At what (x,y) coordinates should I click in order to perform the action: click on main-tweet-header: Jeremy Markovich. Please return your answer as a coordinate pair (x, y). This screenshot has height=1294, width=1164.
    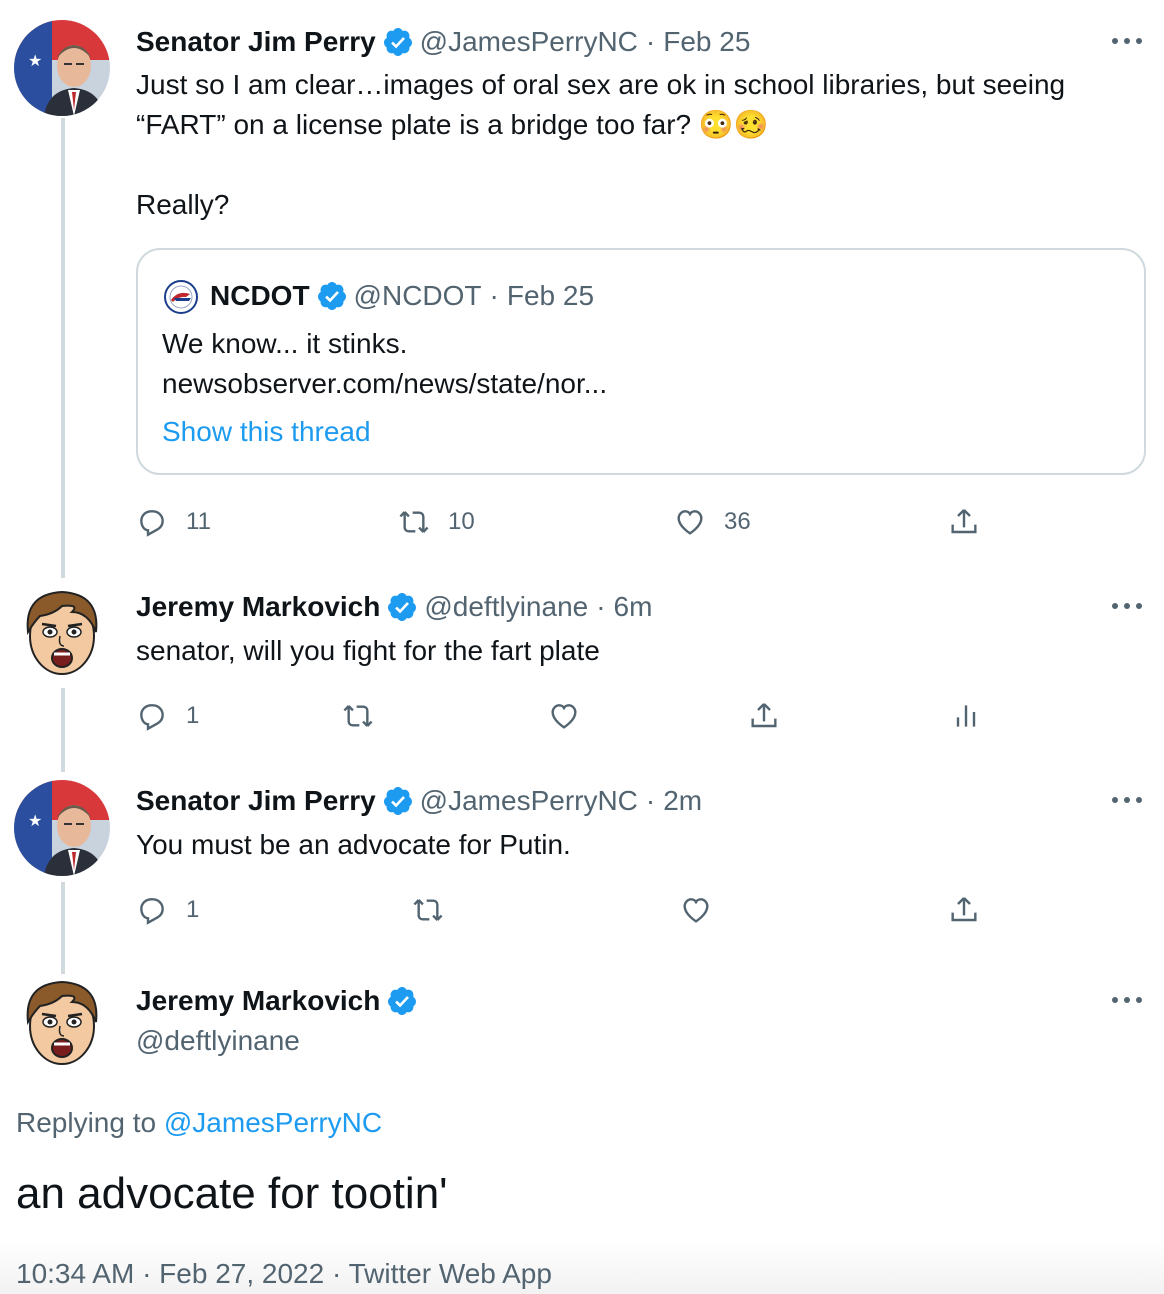
    Looking at the image, I should click on (280, 1001).